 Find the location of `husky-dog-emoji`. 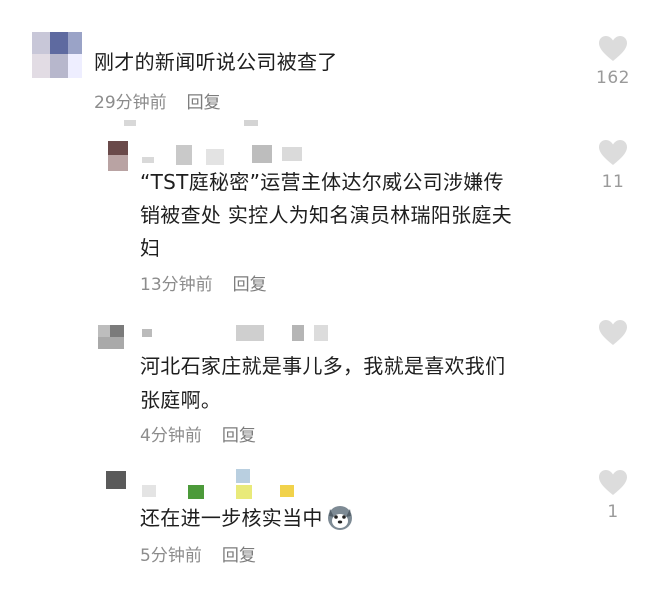

husky-dog-emoji is located at coordinates (339, 518).